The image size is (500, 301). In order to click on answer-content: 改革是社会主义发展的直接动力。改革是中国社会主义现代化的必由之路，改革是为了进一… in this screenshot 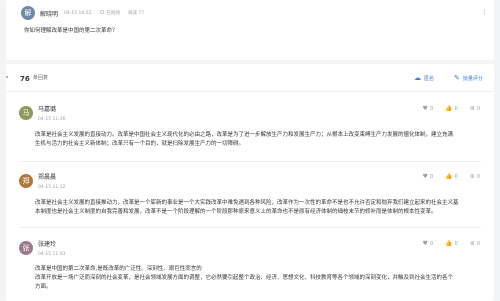, I will do `click(244, 139)`.